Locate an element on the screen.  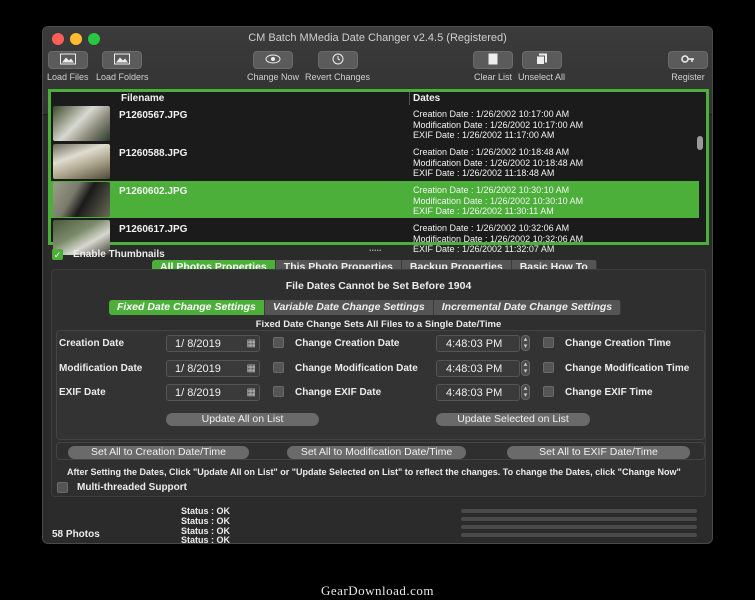
load-files-button: Load Files is located at coordinates (68, 66).